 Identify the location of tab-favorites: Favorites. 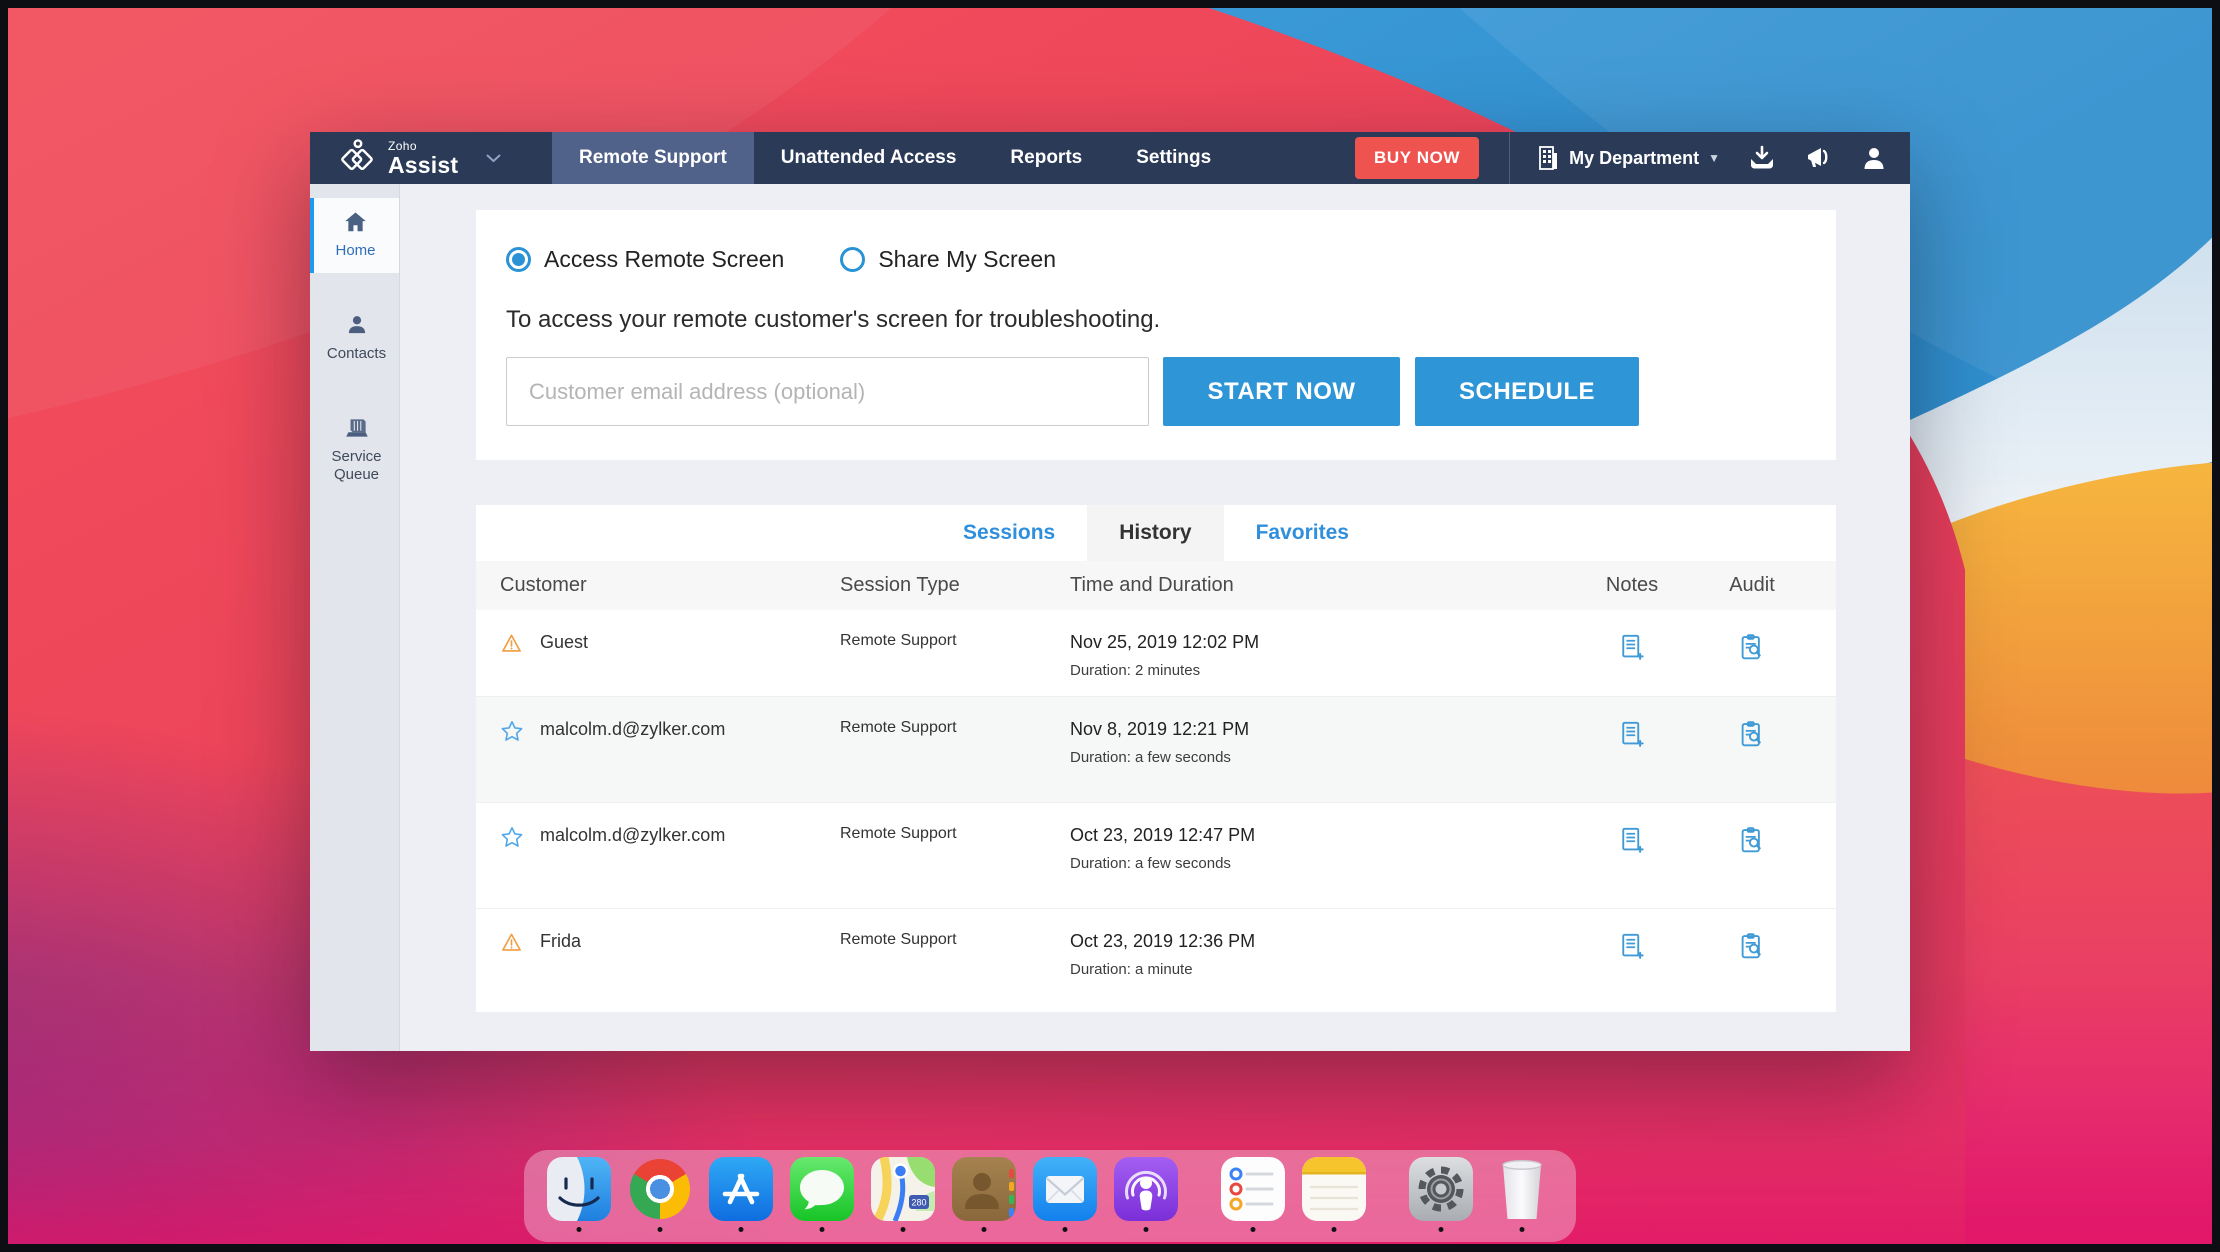
(1302, 533).